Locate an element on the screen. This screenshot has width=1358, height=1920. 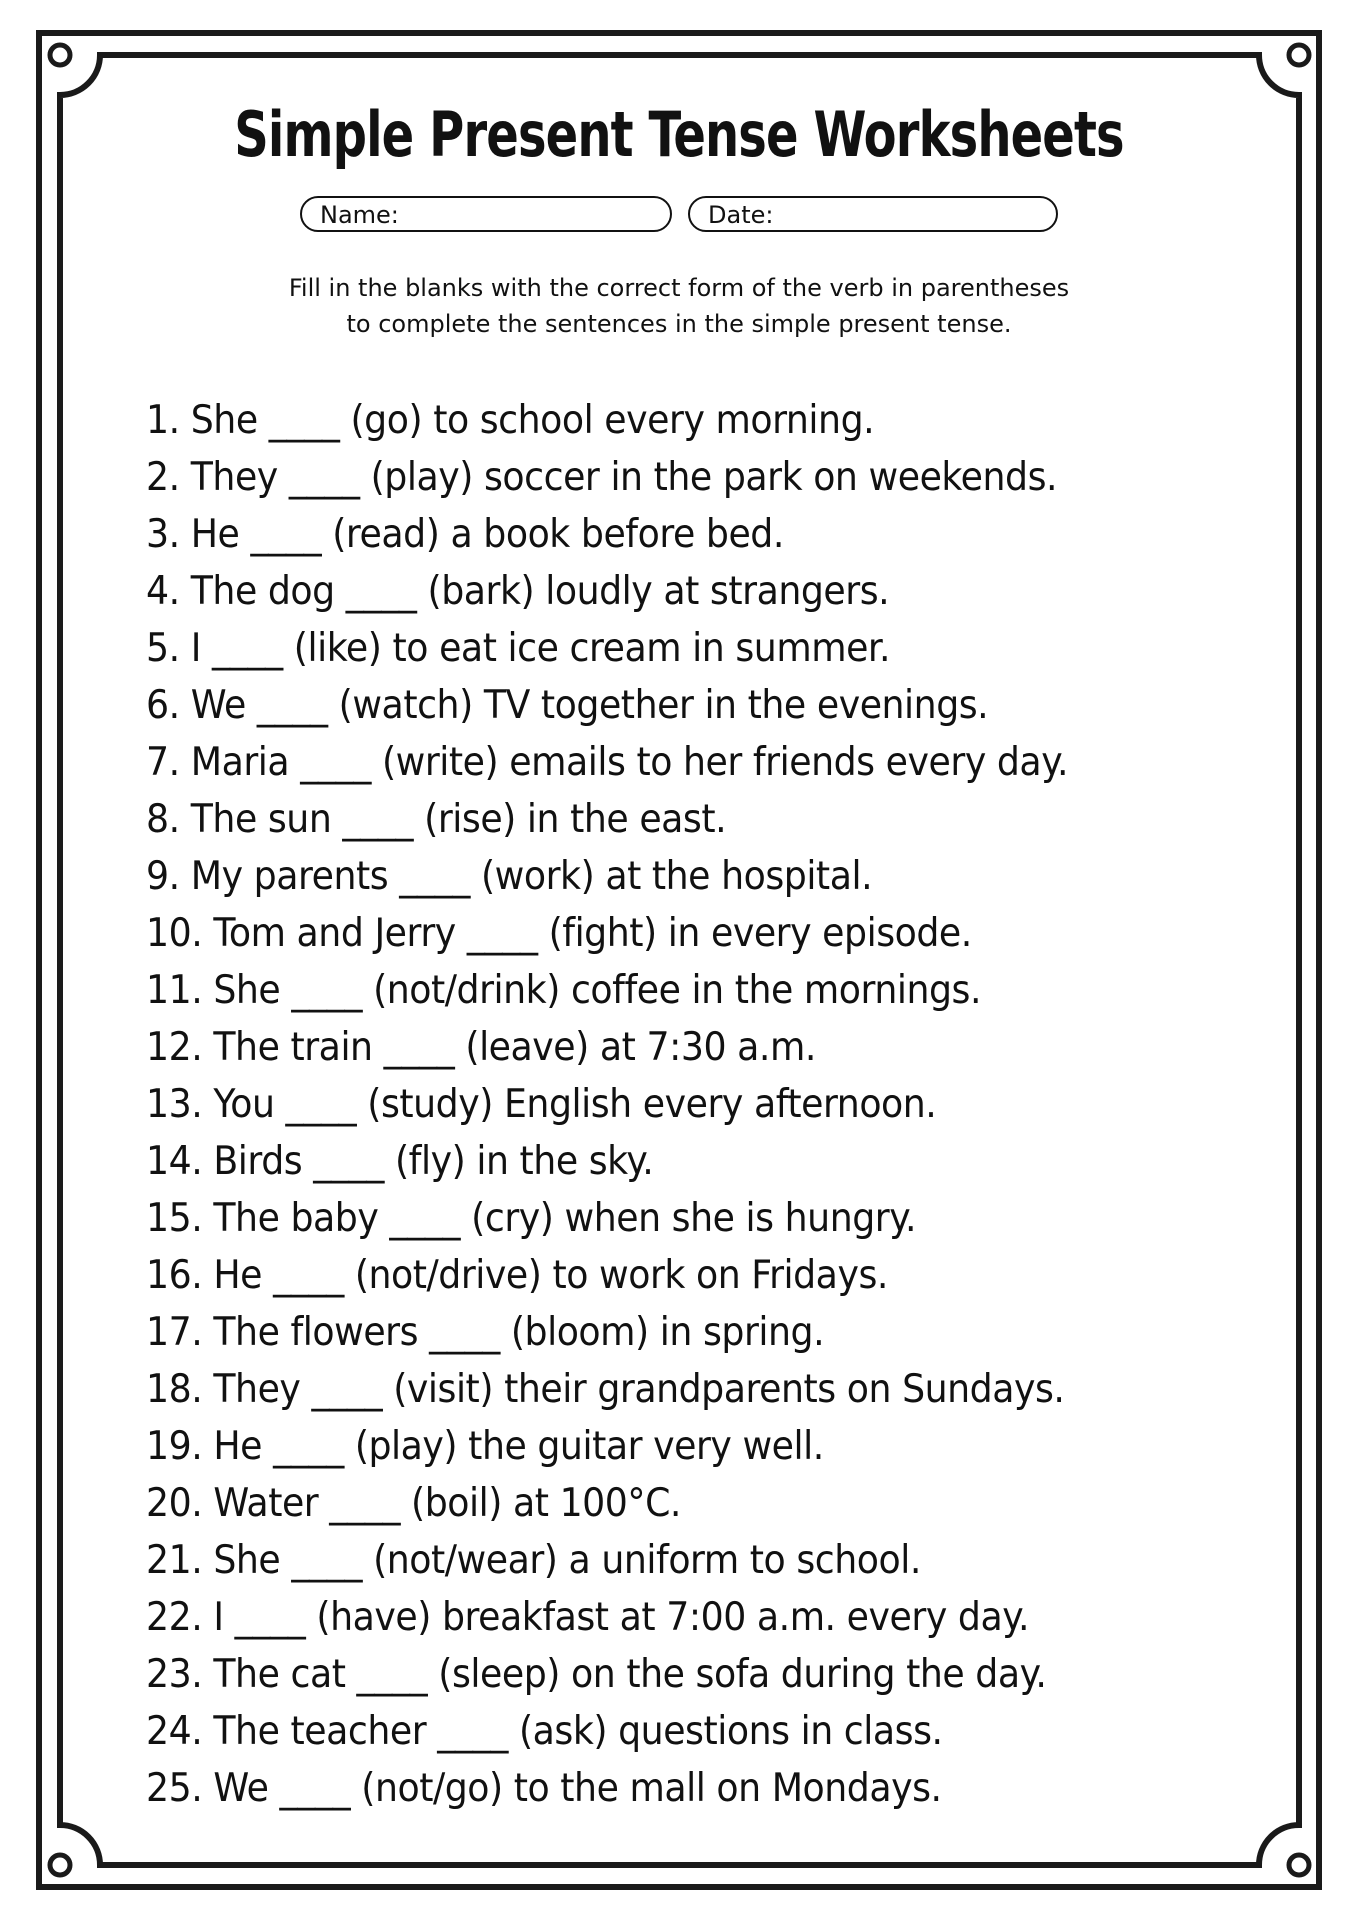
exercise-item: 14. Birds ____ (fly) in the sky. is located at coordinates (400, 1161).